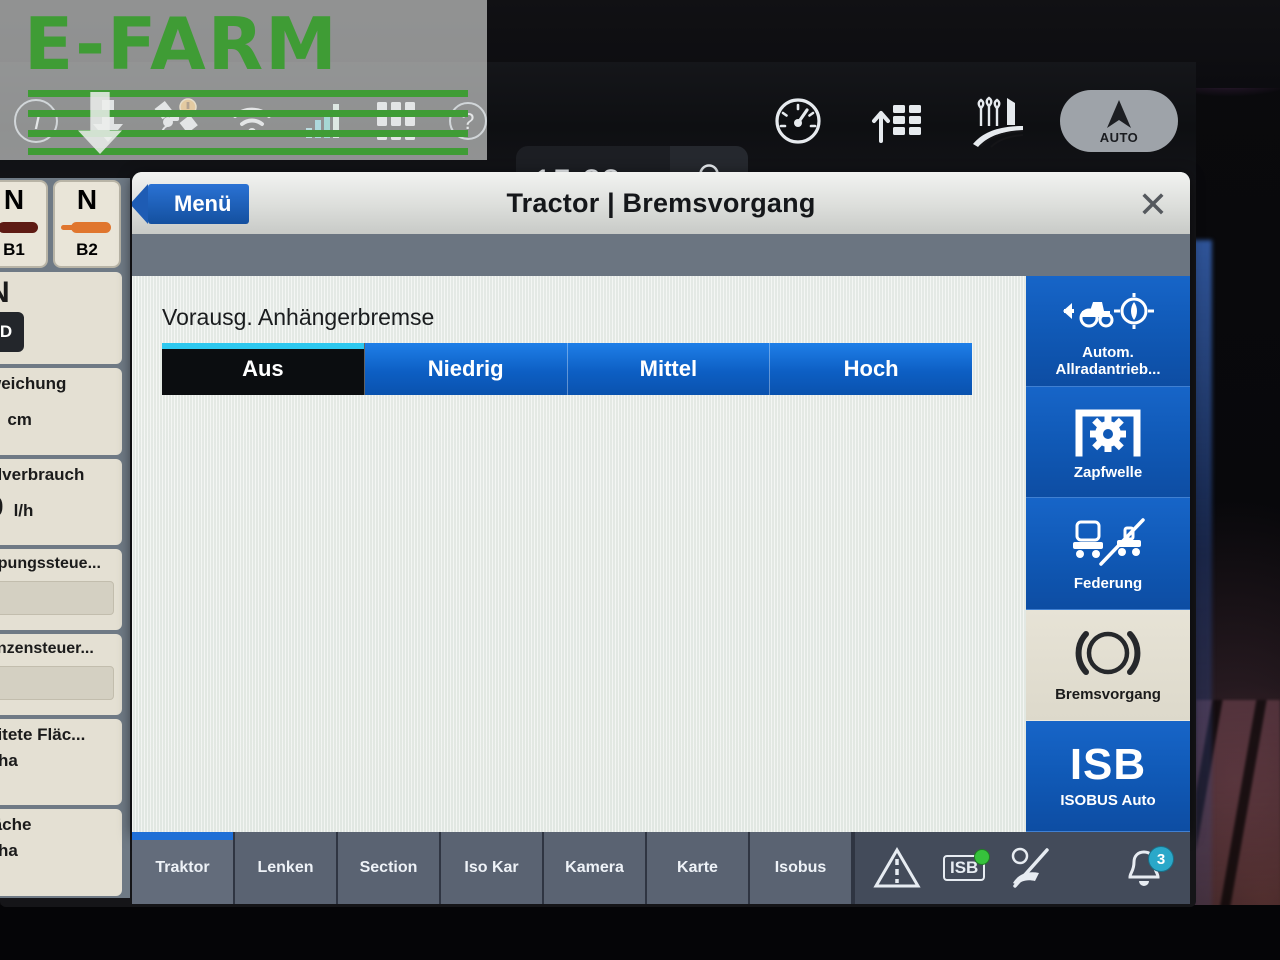 The image size is (1280, 960). Describe the element at coordinates (1108, 431) in the screenshot. I see `pto-gear-icon` at that location.